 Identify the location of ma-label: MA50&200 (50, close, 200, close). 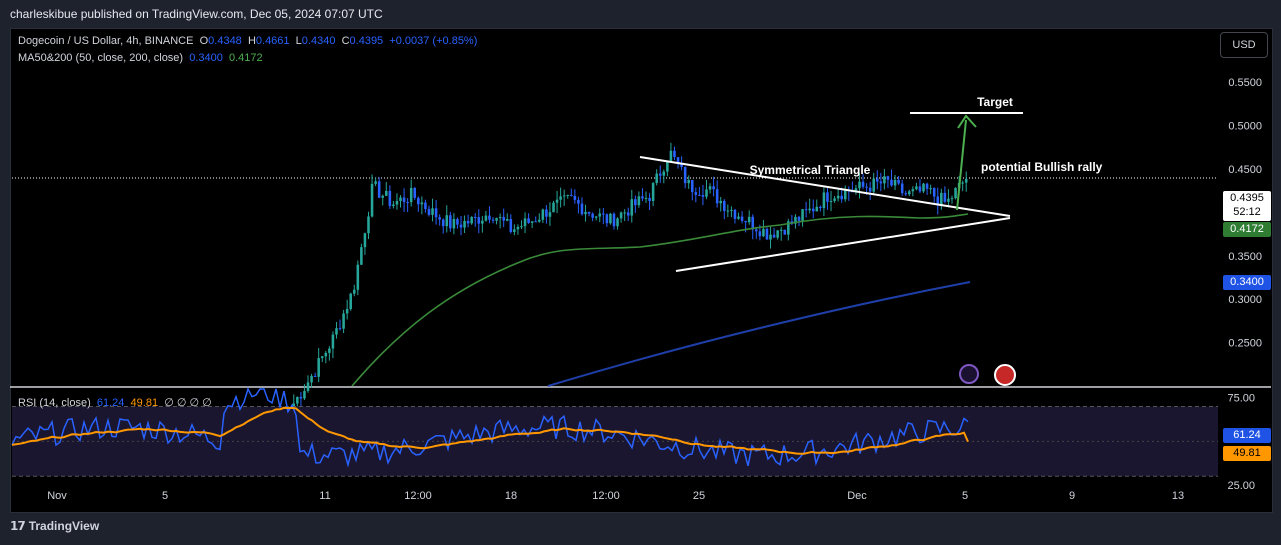
(101, 58).